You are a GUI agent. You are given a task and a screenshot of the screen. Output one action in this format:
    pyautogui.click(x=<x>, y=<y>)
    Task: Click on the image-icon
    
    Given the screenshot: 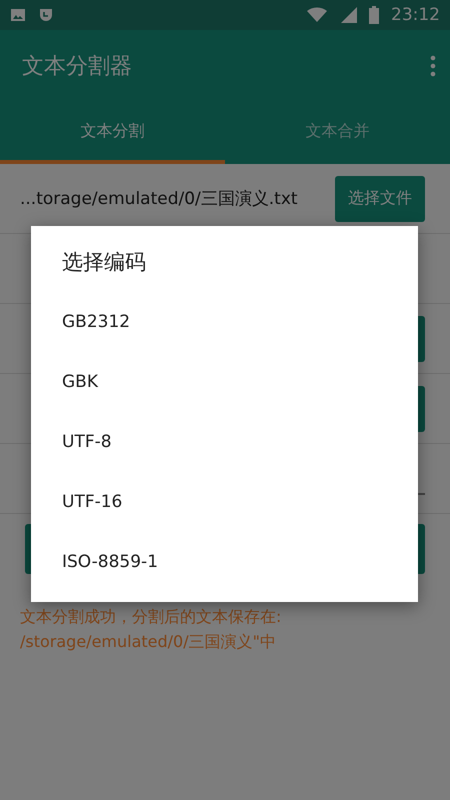 What is the action you would take?
    pyautogui.click(x=18, y=15)
    